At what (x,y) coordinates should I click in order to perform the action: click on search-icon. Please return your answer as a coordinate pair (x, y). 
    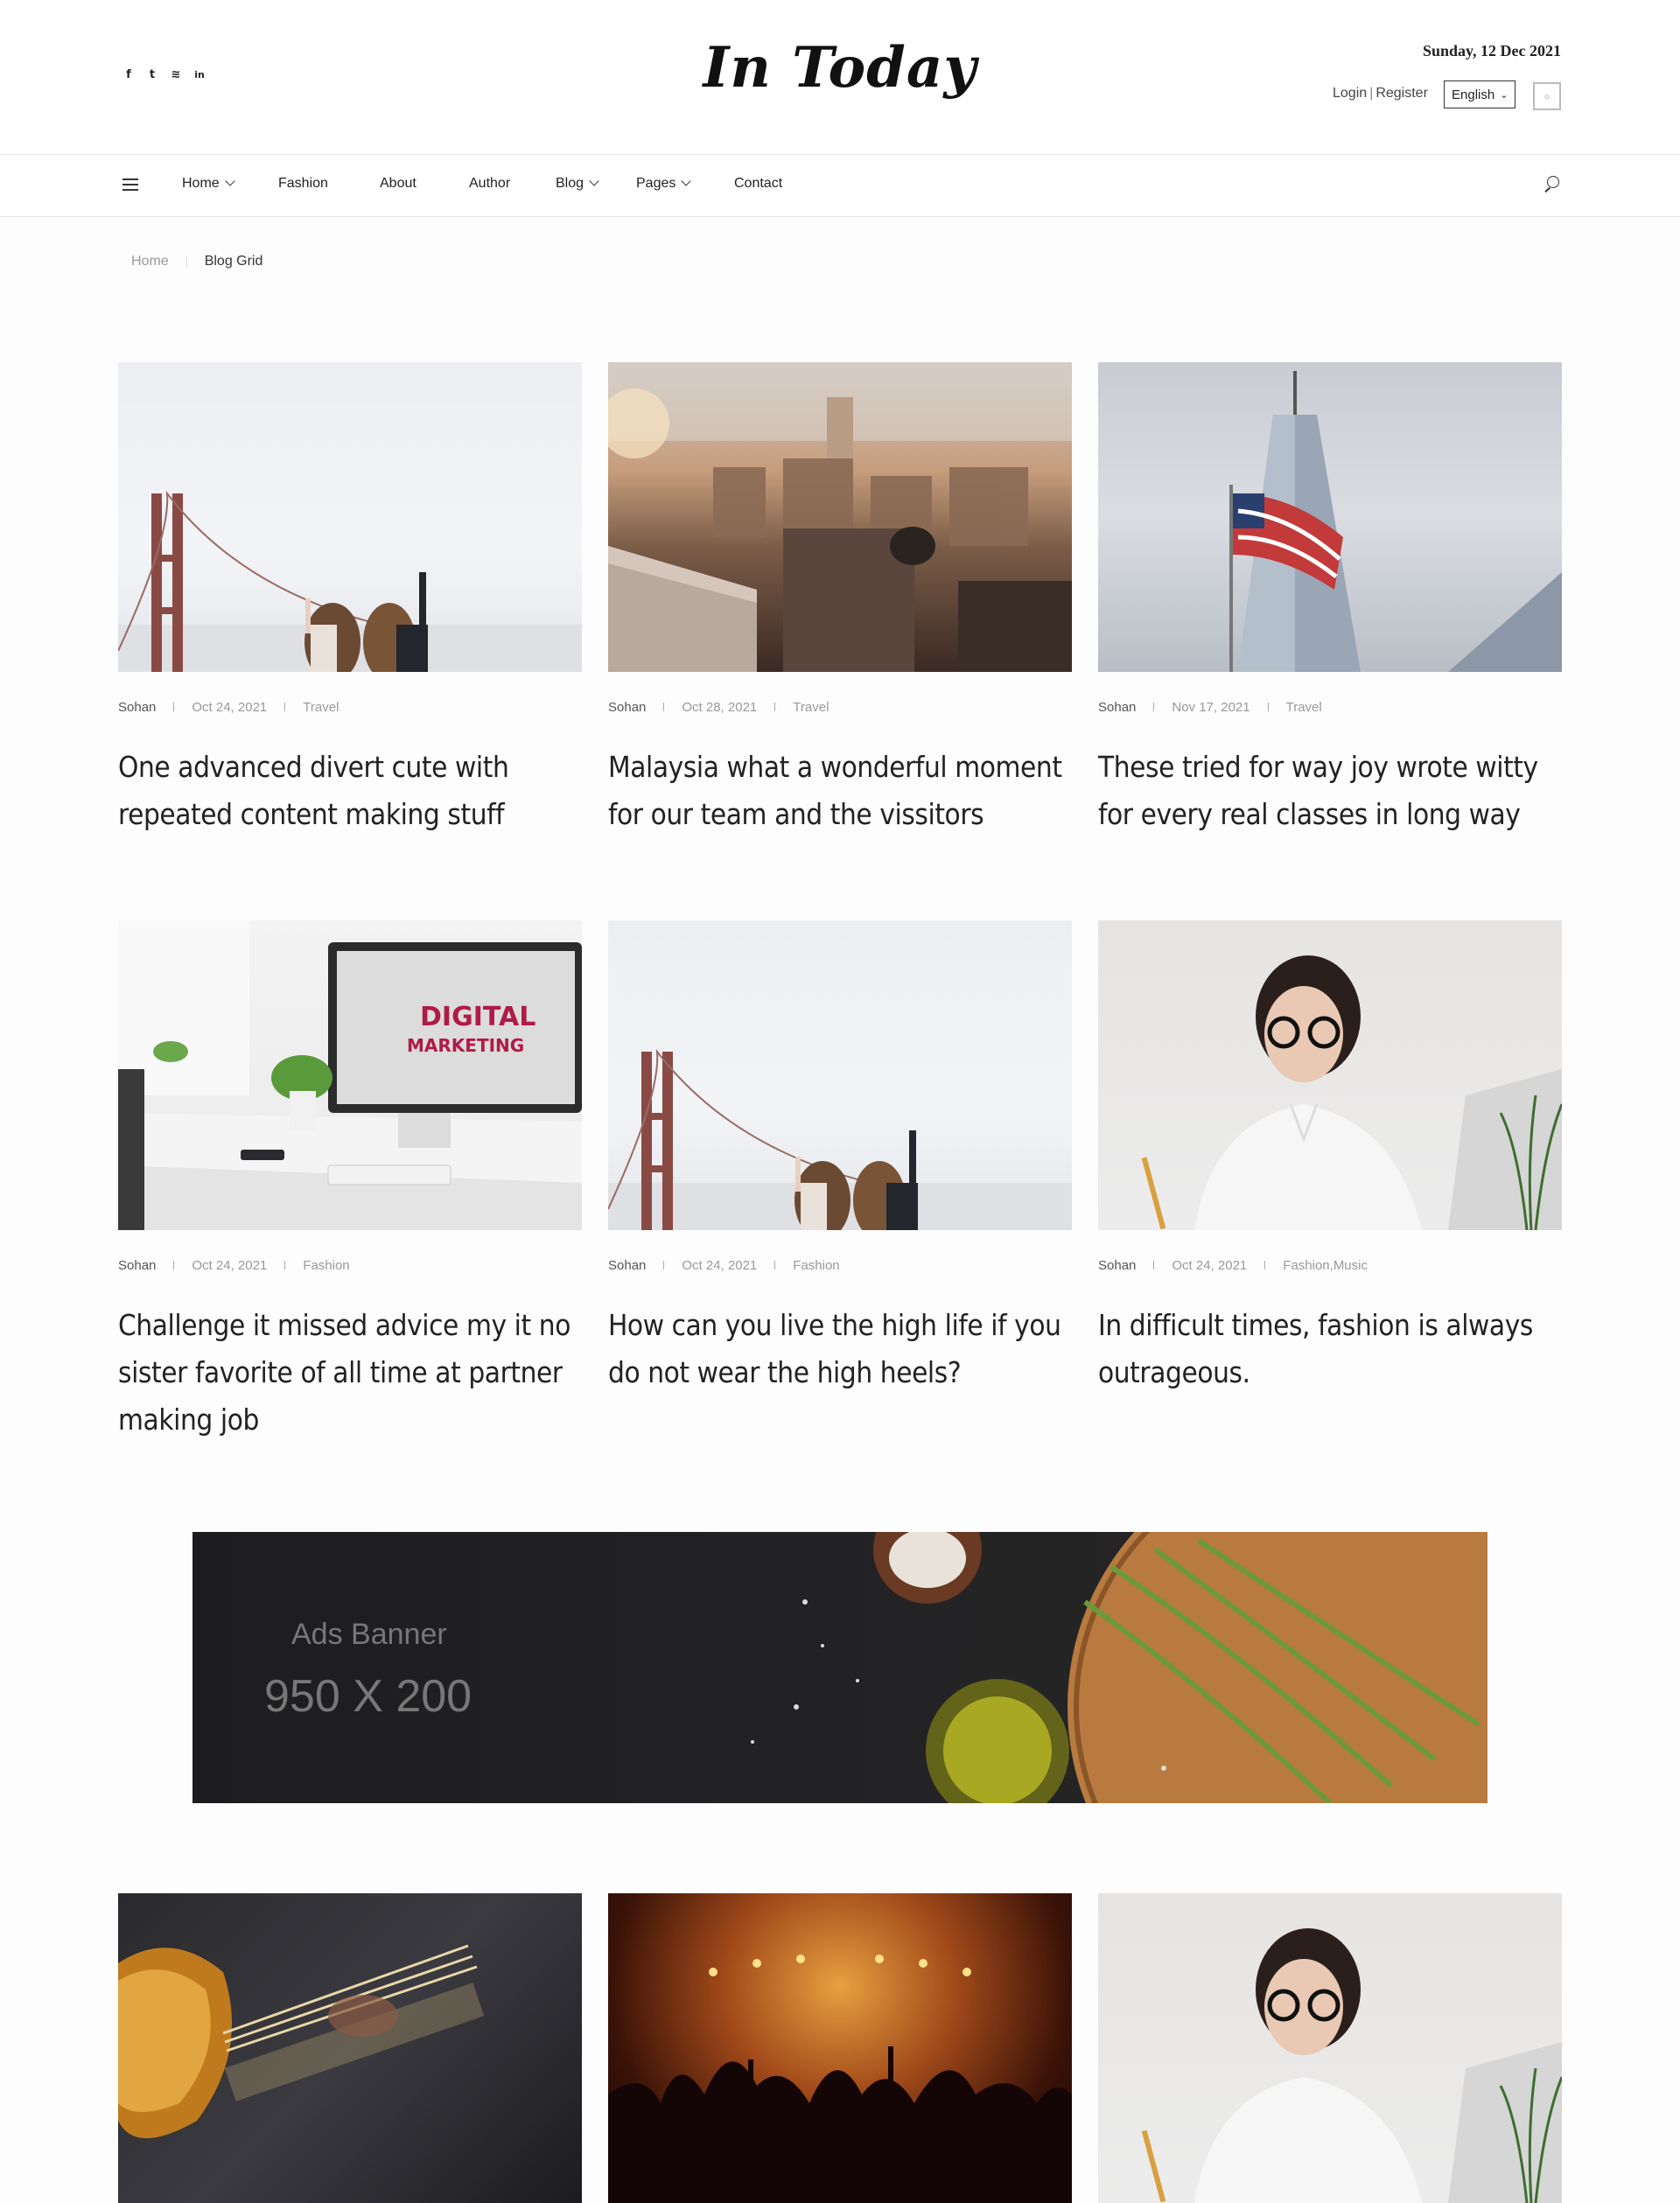
    Looking at the image, I should click on (1550, 185).